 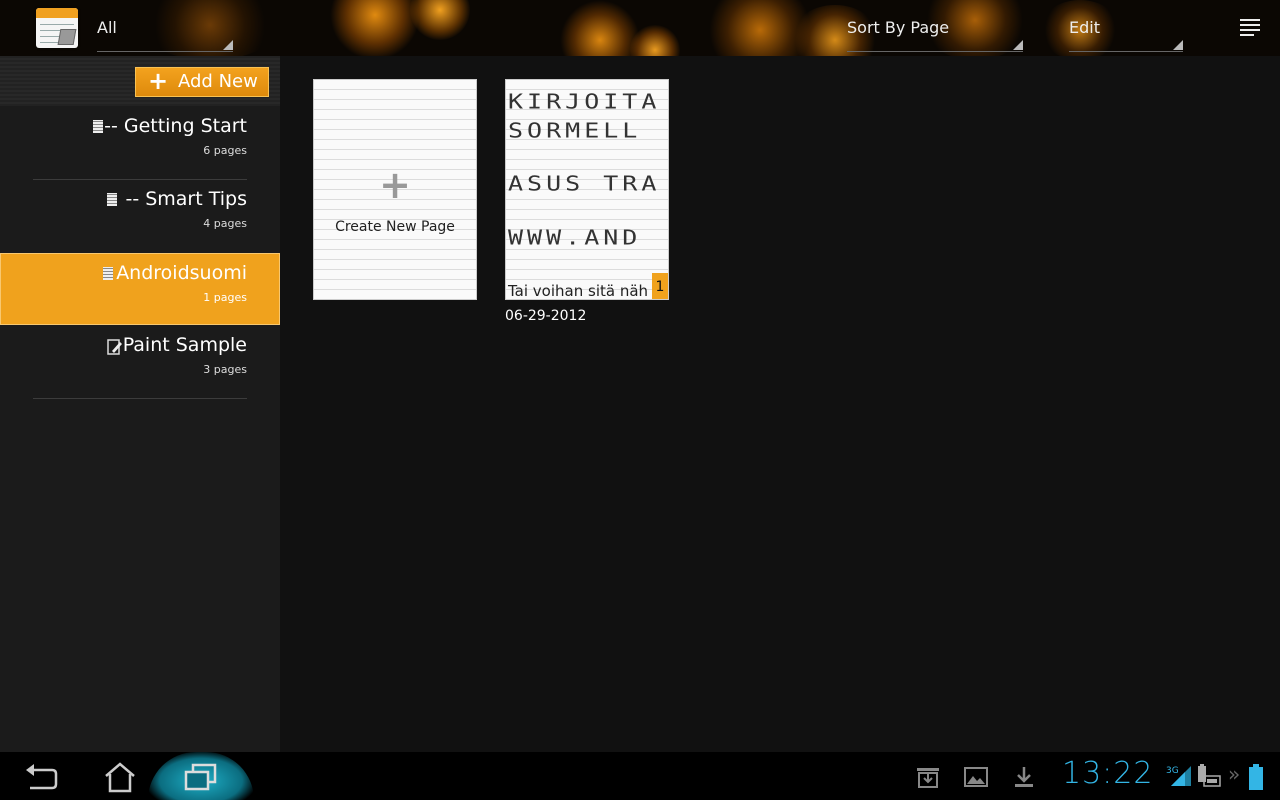 What do you see at coordinates (640, 776) in the screenshot?
I see `system-bar: 13:22 3G »` at bounding box center [640, 776].